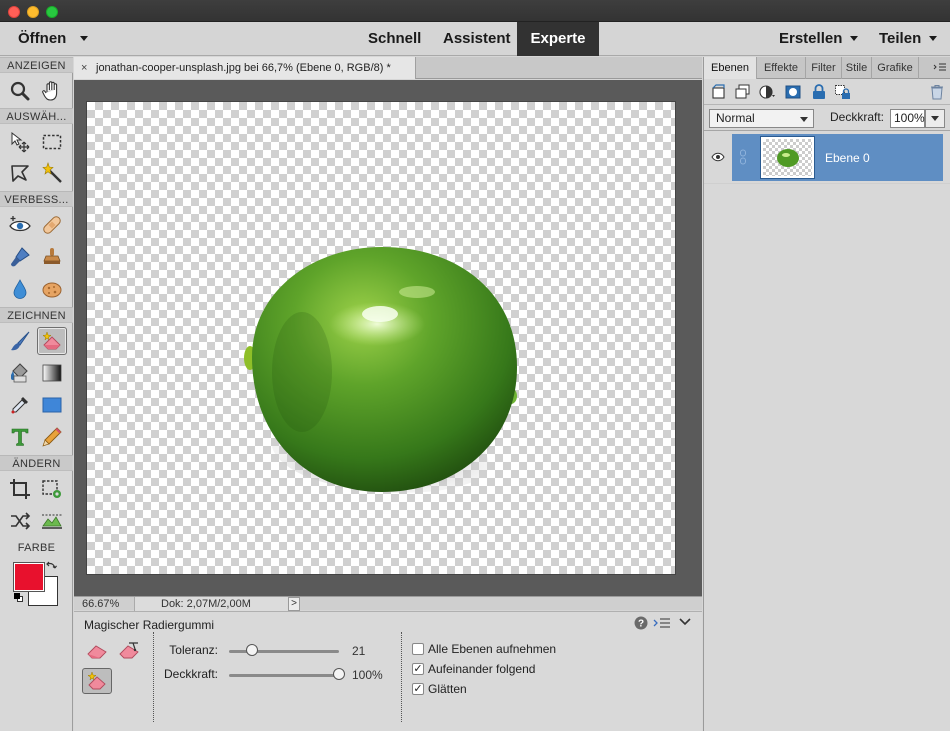  Describe the element at coordinates (685, 622) in the screenshot. I see `collapse-chevron-icon` at that location.